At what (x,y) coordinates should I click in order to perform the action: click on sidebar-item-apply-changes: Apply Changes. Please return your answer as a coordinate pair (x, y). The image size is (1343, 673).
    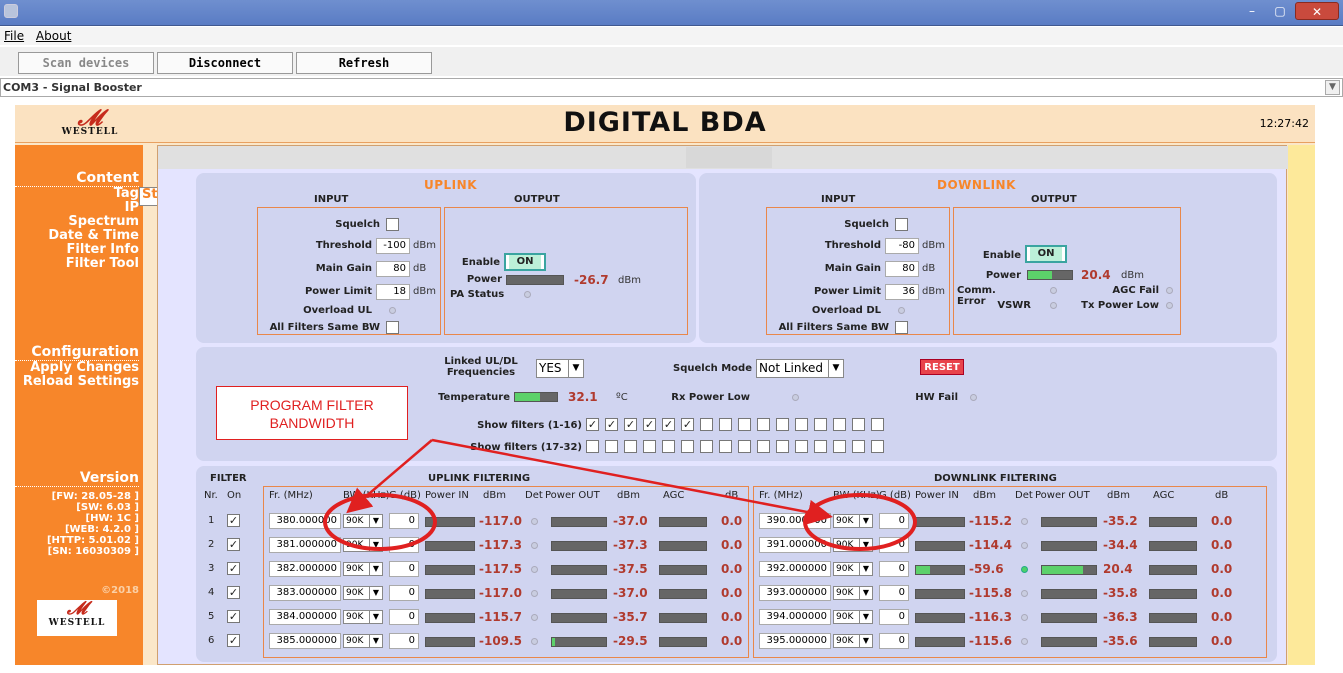
    Looking at the image, I should click on (77, 368).